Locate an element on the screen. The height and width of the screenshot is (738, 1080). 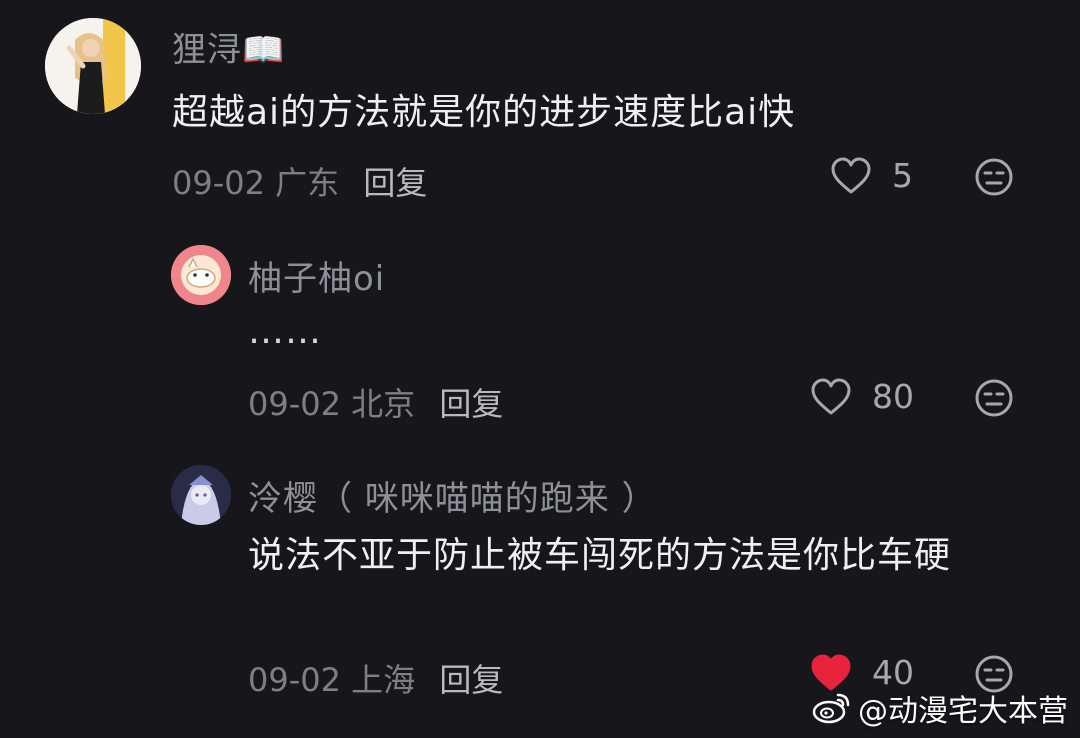
username: 柚子柚oi is located at coordinates (316, 275).